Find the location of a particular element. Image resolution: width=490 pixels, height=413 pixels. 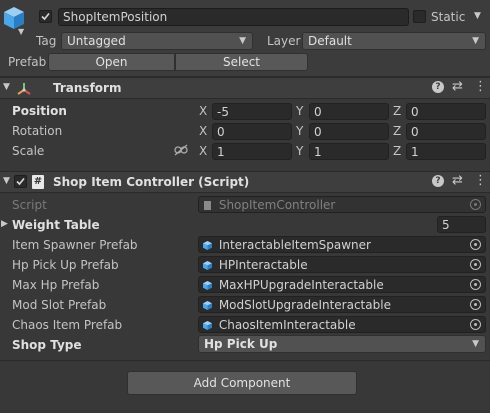

tag-value: Untagged is located at coordinates (96, 41).